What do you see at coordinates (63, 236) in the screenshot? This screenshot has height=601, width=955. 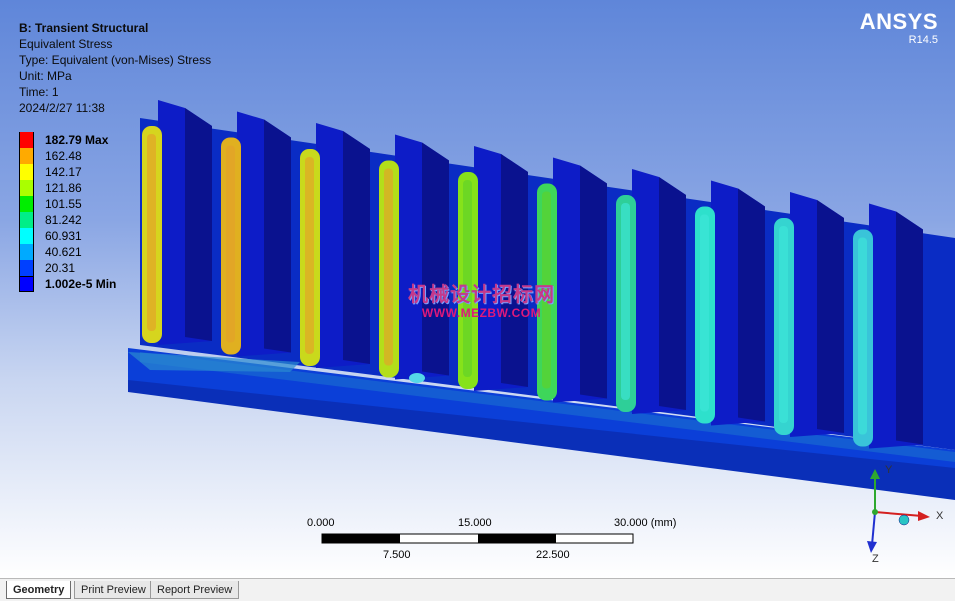 I see `legend-label: 60.931` at bounding box center [63, 236].